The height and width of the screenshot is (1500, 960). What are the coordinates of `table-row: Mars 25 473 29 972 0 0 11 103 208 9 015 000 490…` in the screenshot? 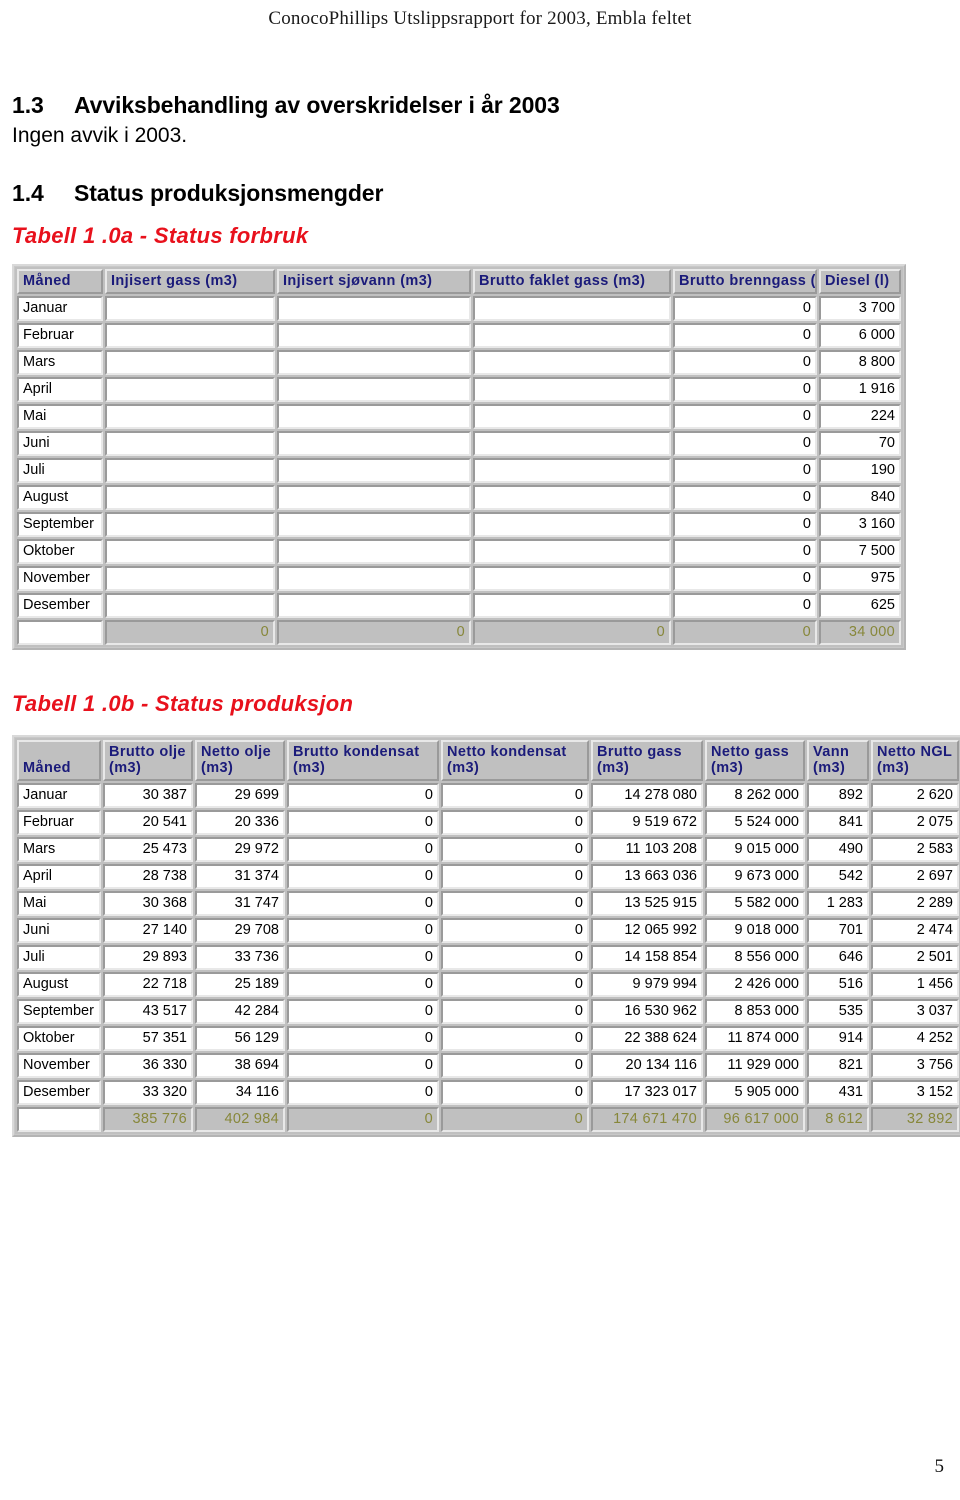 It's located at (488, 849).